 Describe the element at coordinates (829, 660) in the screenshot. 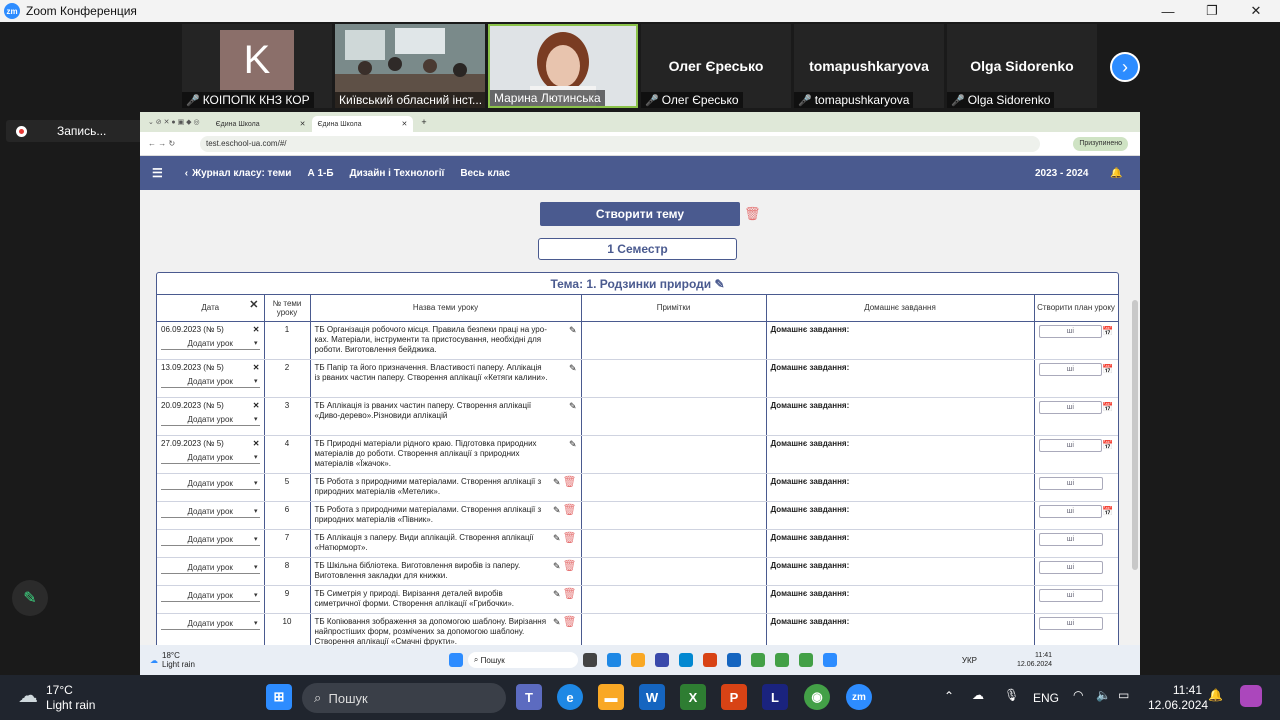

I see `zoom-icon` at that location.